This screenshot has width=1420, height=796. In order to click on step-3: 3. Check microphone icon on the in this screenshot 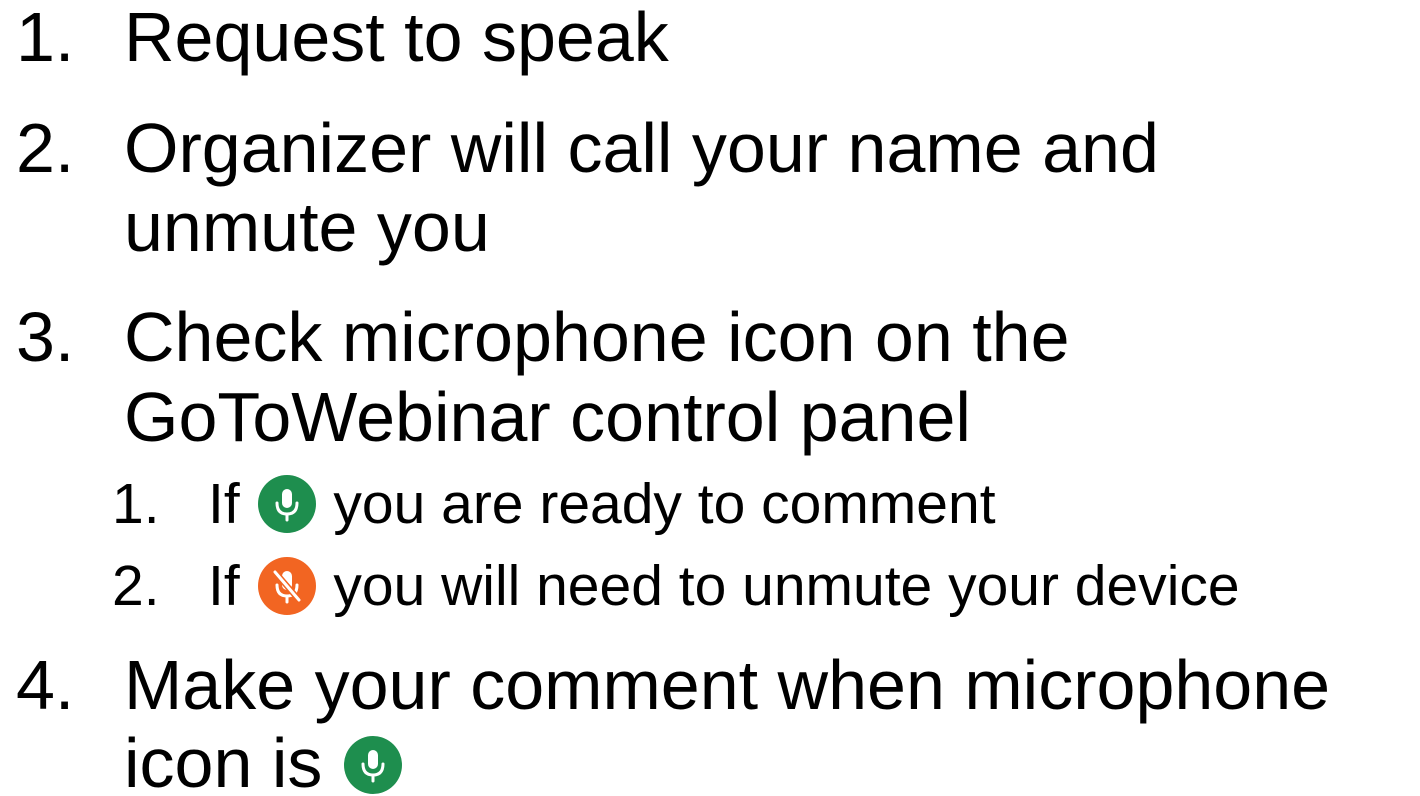, I will do `click(710, 338)`.